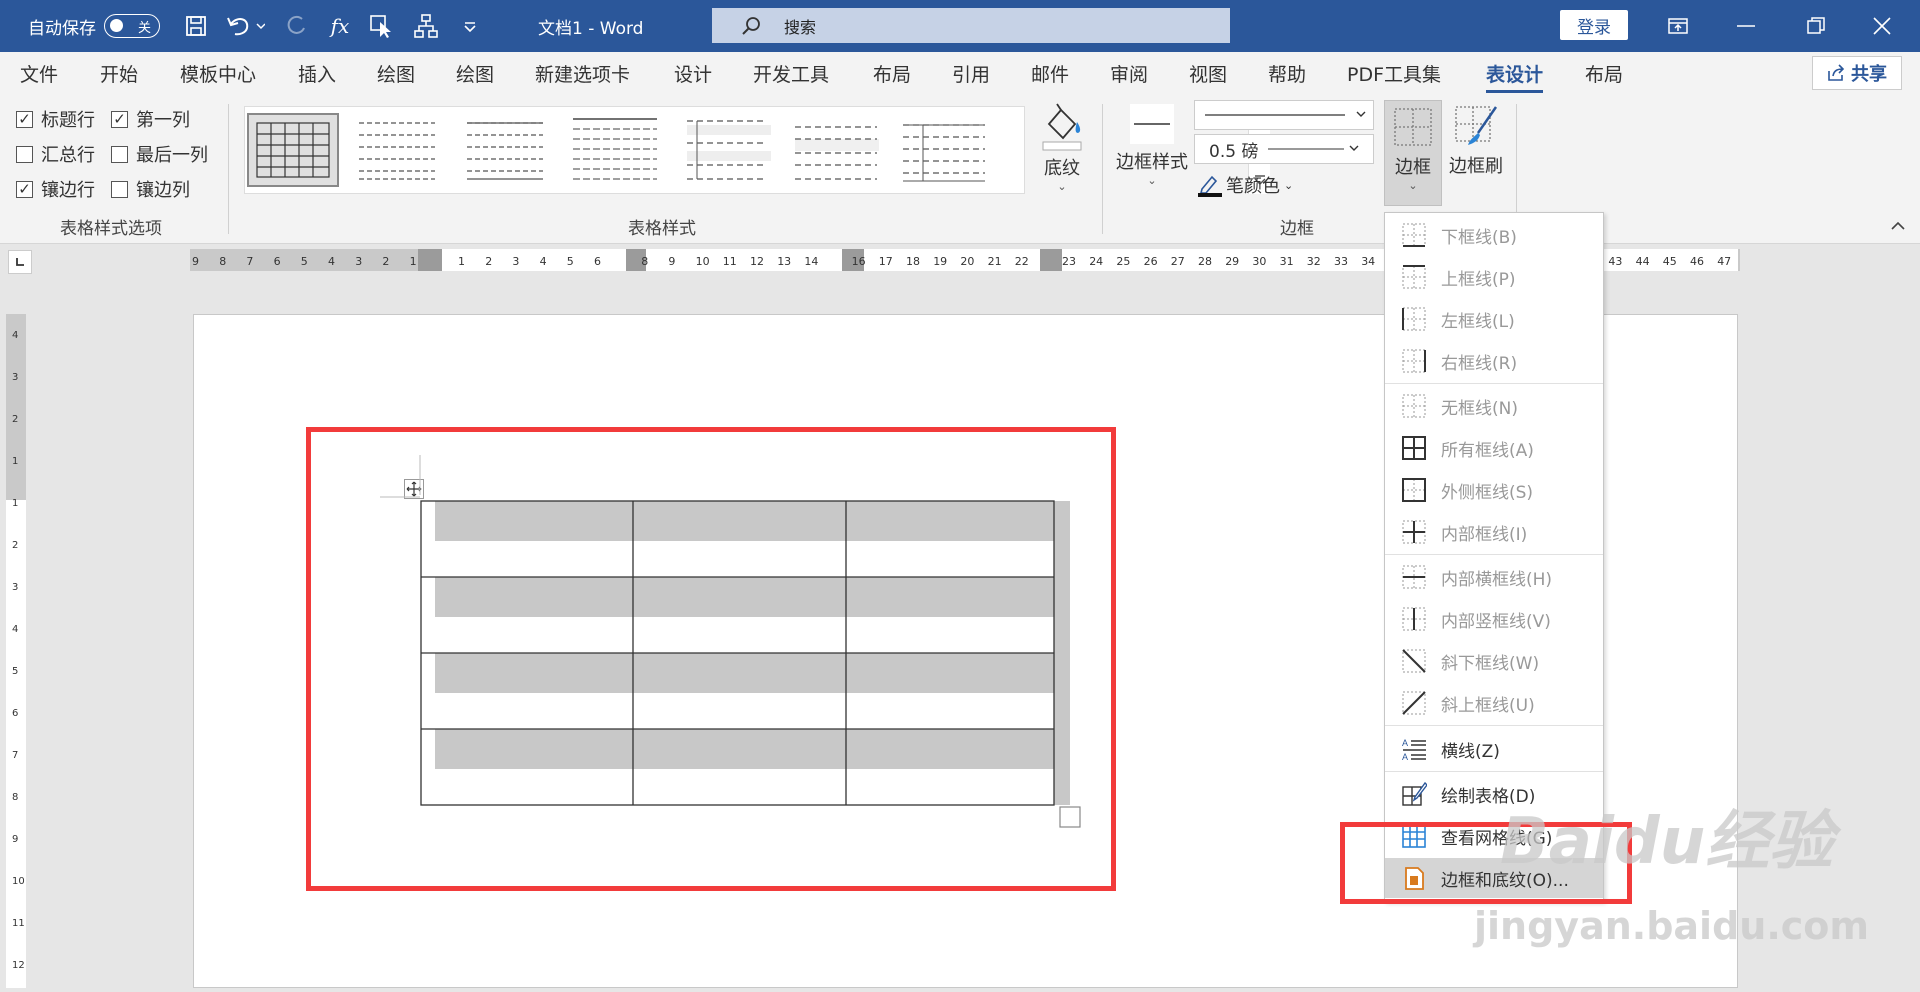 The height and width of the screenshot is (992, 1920). What do you see at coordinates (1414, 703) in the screenshot?
I see `diag-up-icon` at bounding box center [1414, 703].